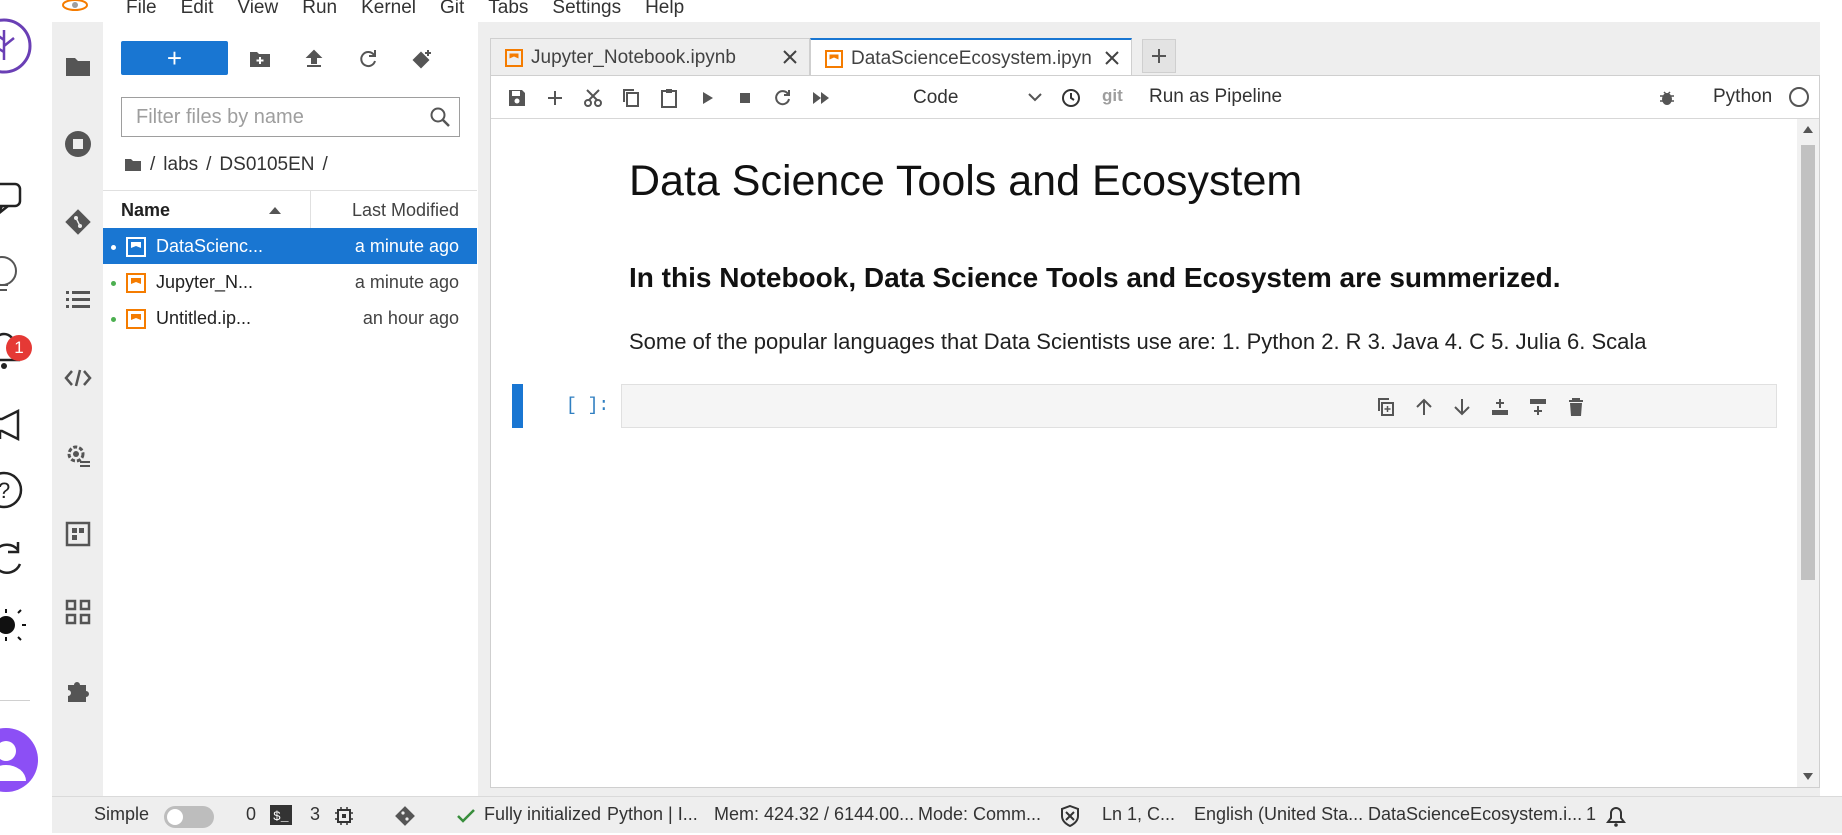 The width and height of the screenshot is (1842, 835). I want to click on outer-sidebar: 1 ?, so click(26, 417).